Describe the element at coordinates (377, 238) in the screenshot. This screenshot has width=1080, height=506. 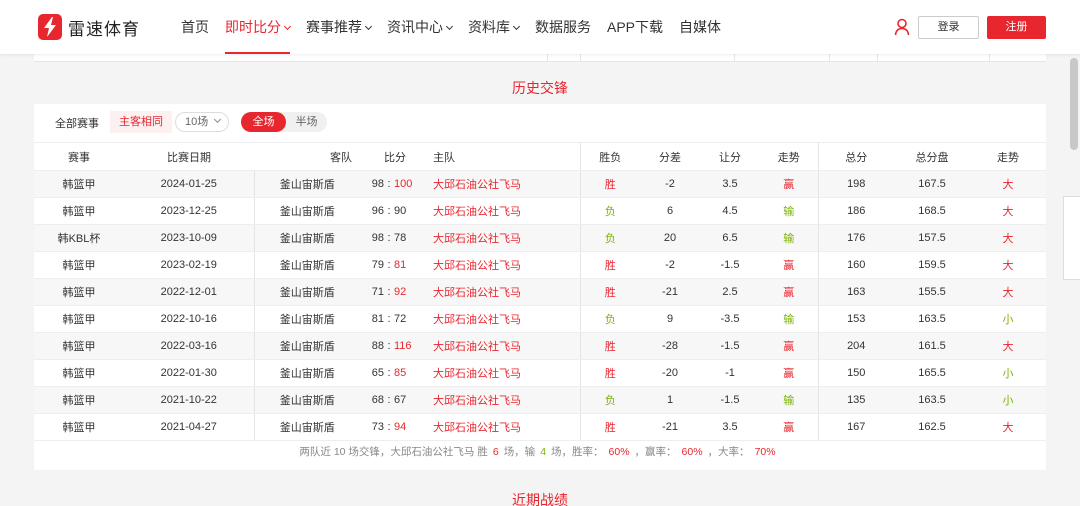
I see `away-score: 98` at that location.